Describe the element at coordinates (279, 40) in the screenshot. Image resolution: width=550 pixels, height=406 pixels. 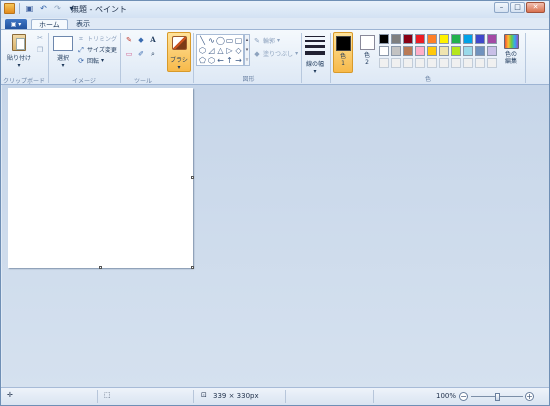
I see `outline-dropdown-icon: ▾` at that location.